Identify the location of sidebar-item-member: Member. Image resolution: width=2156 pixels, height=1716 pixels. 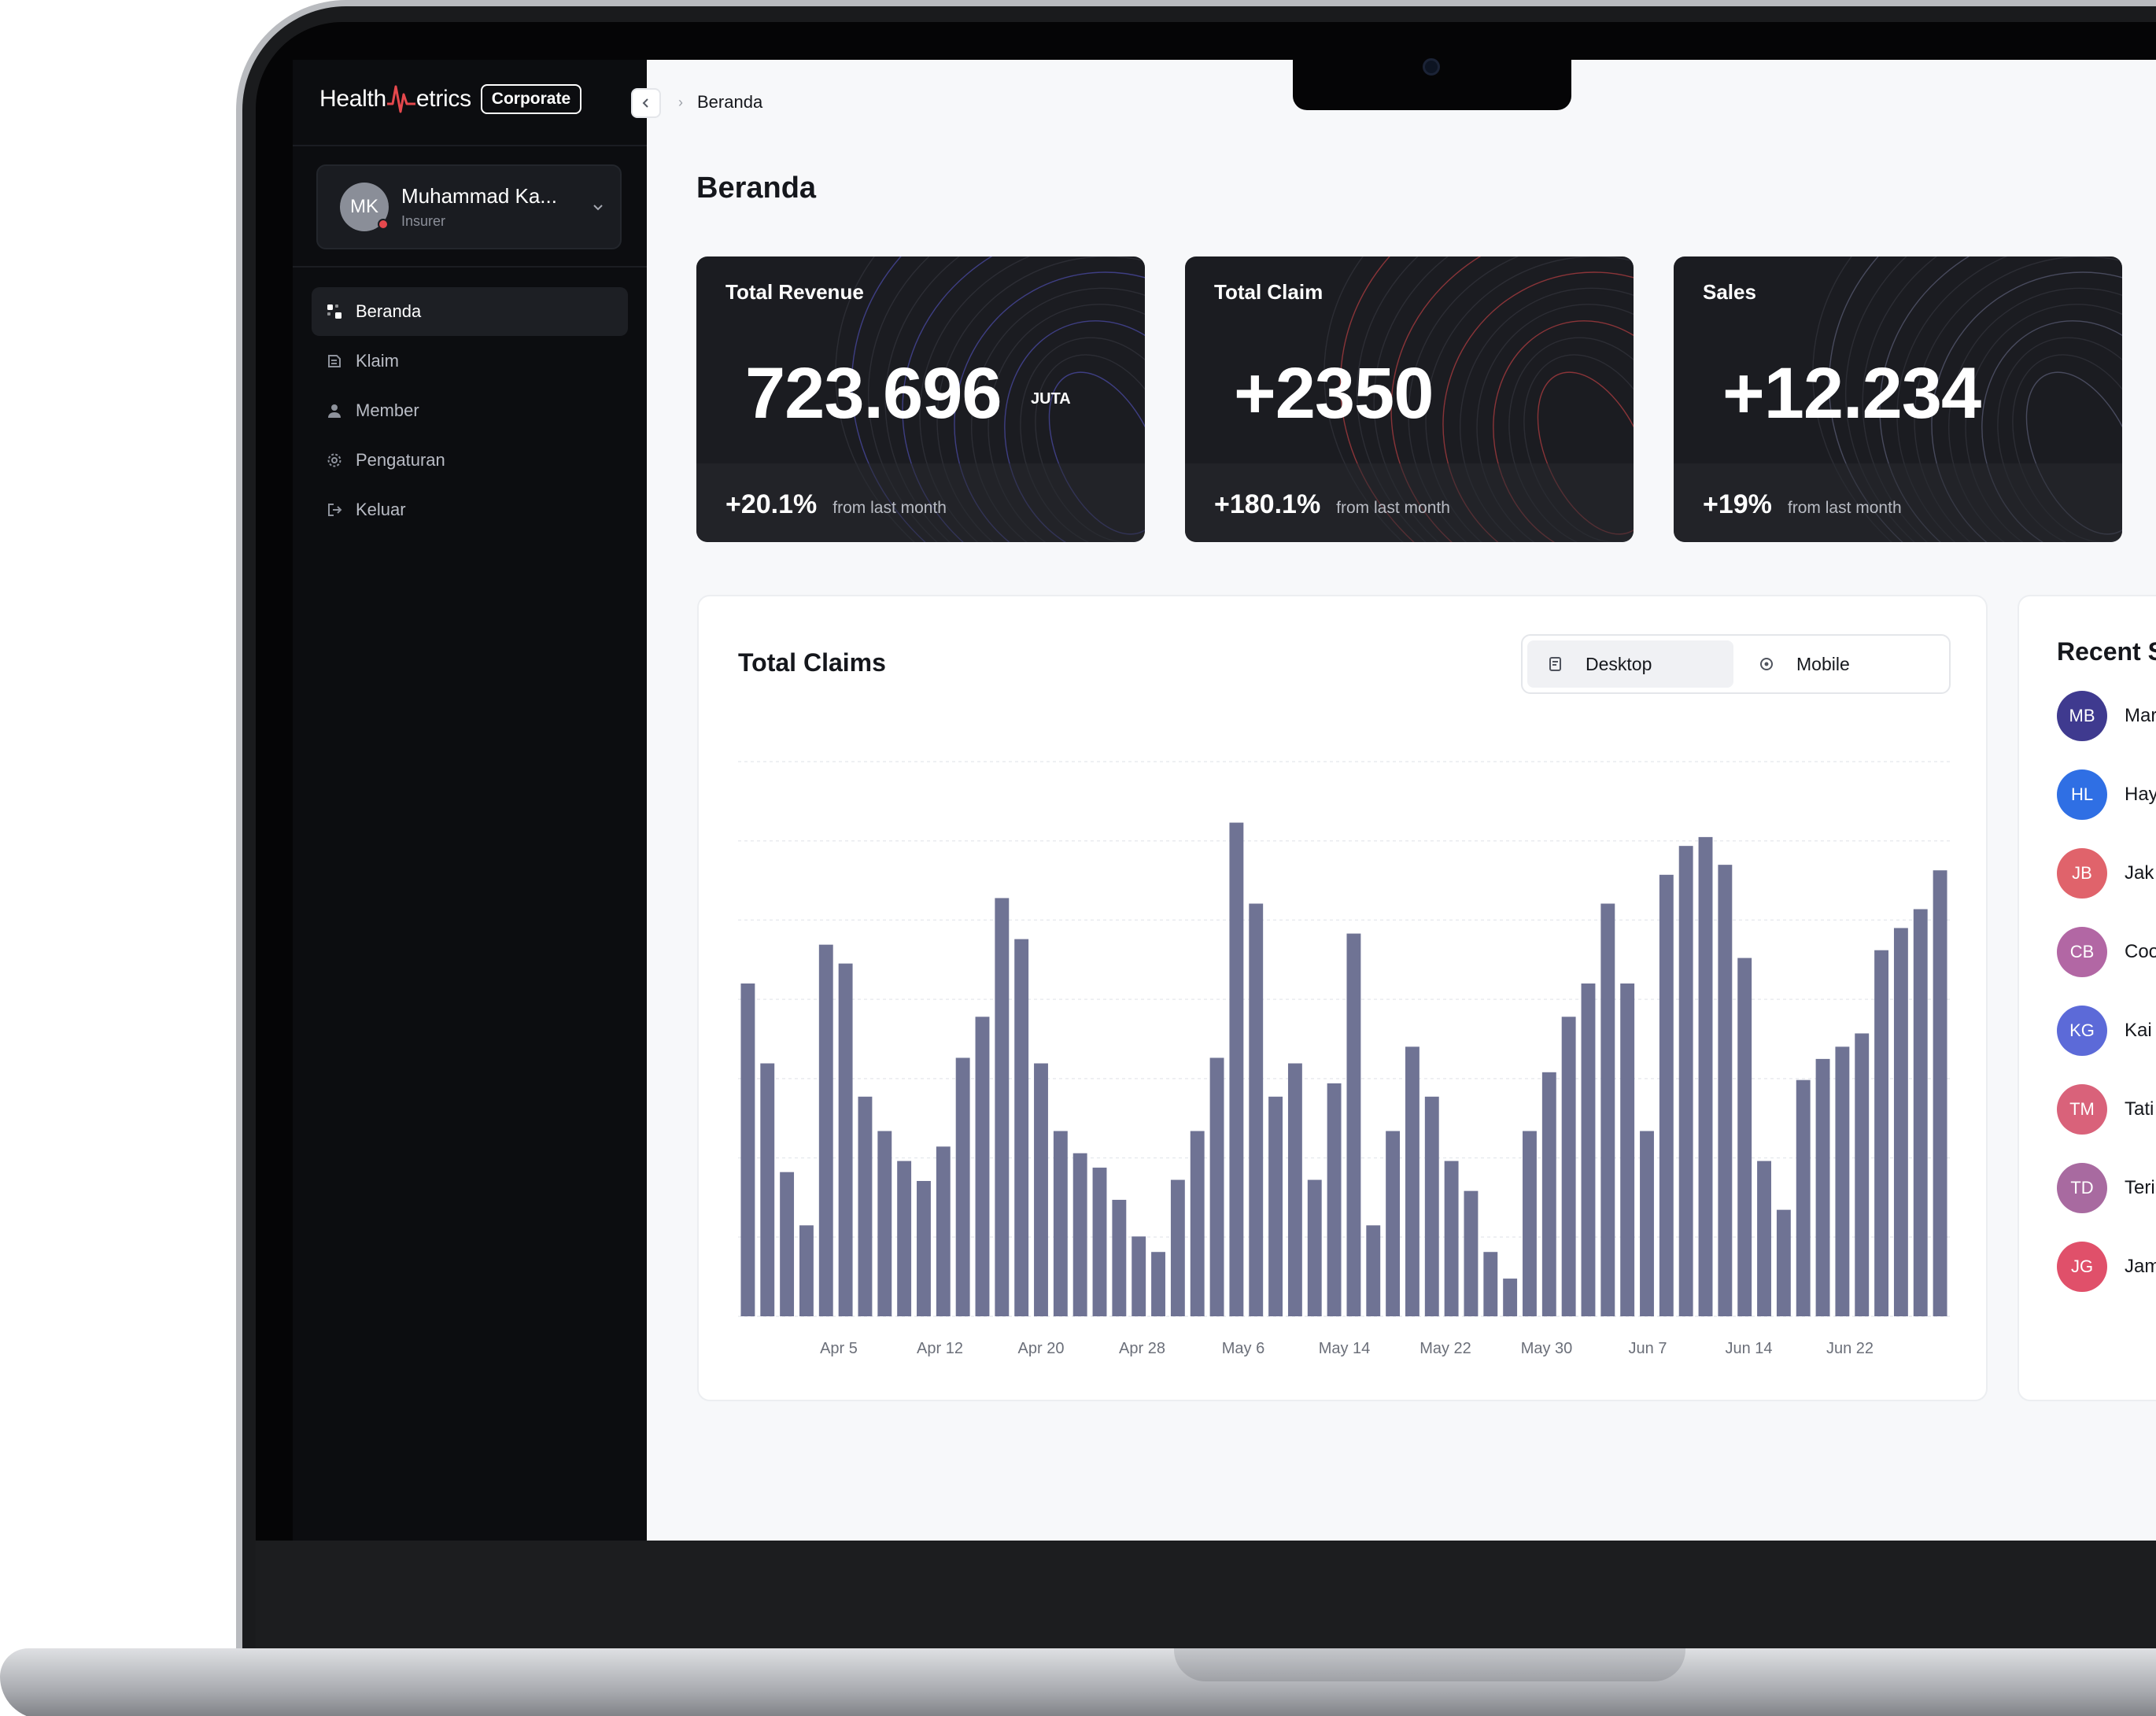
(470, 410).